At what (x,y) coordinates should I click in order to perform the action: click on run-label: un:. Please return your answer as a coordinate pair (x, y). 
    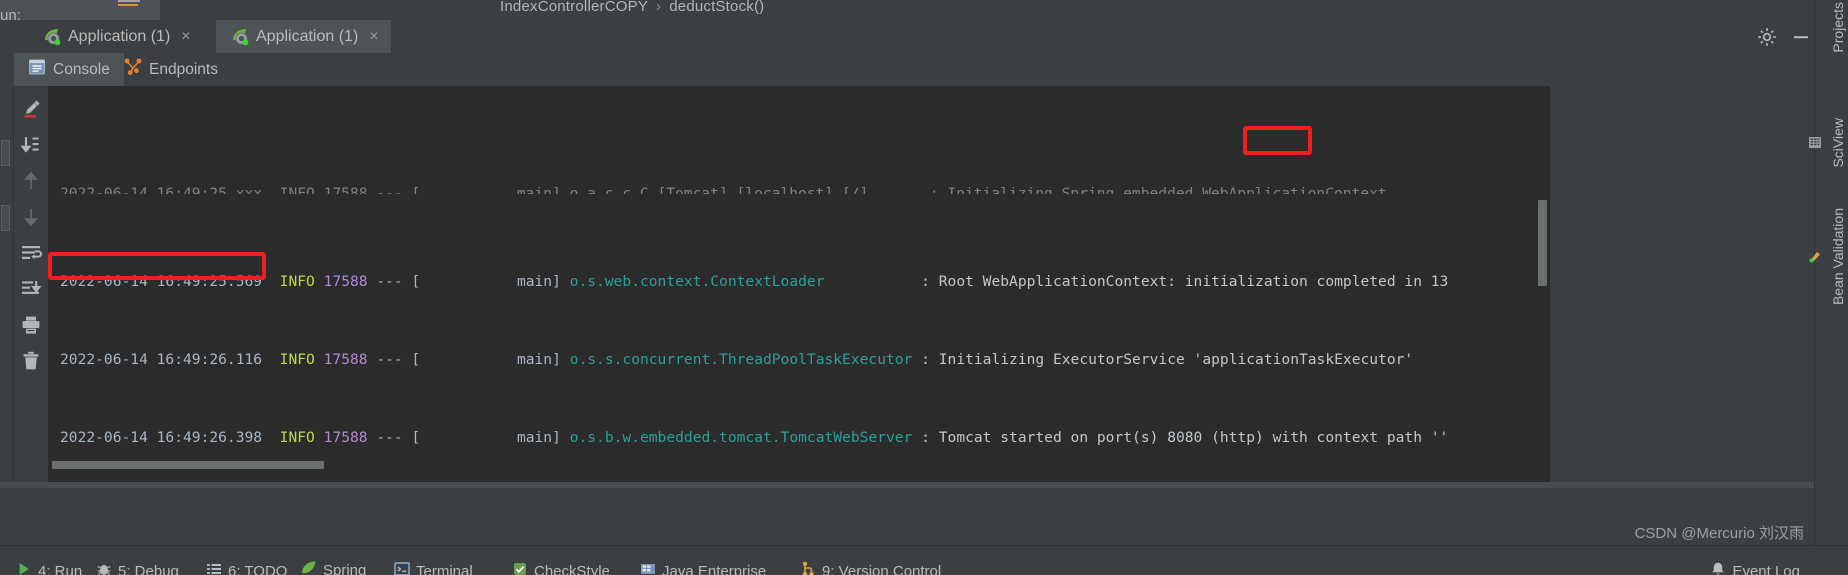
    Looking at the image, I should click on (10, 15).